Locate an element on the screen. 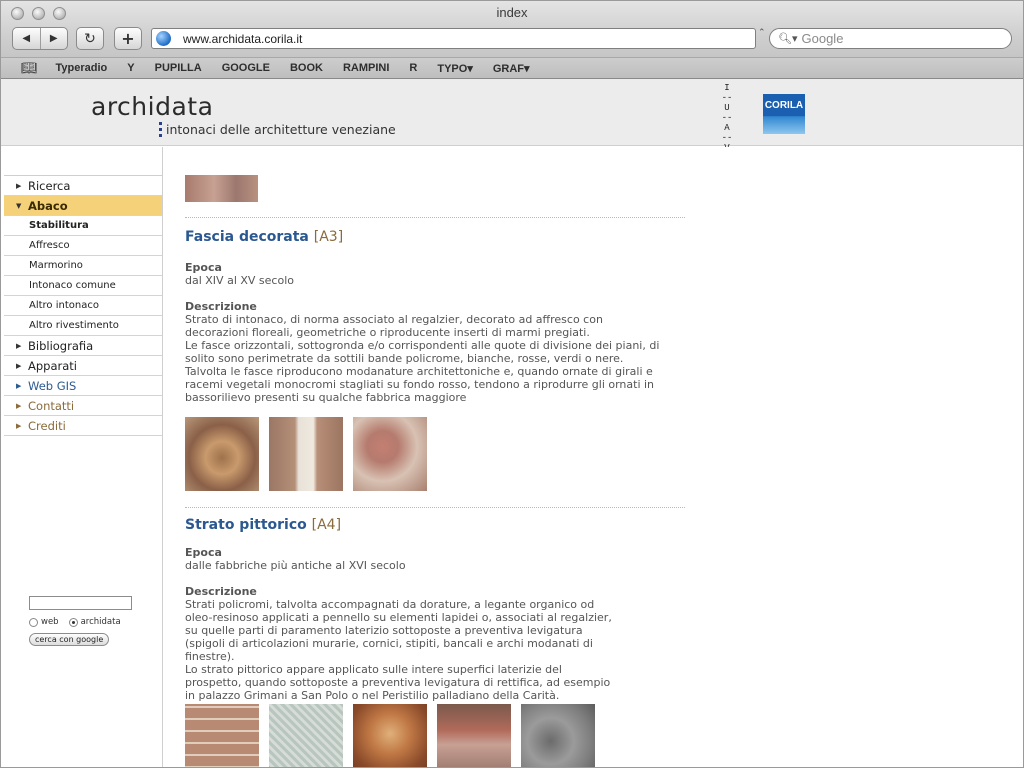  sidebar-subitem-altro-intonaco: Altro intonaco is located at coordinates (83, 306).